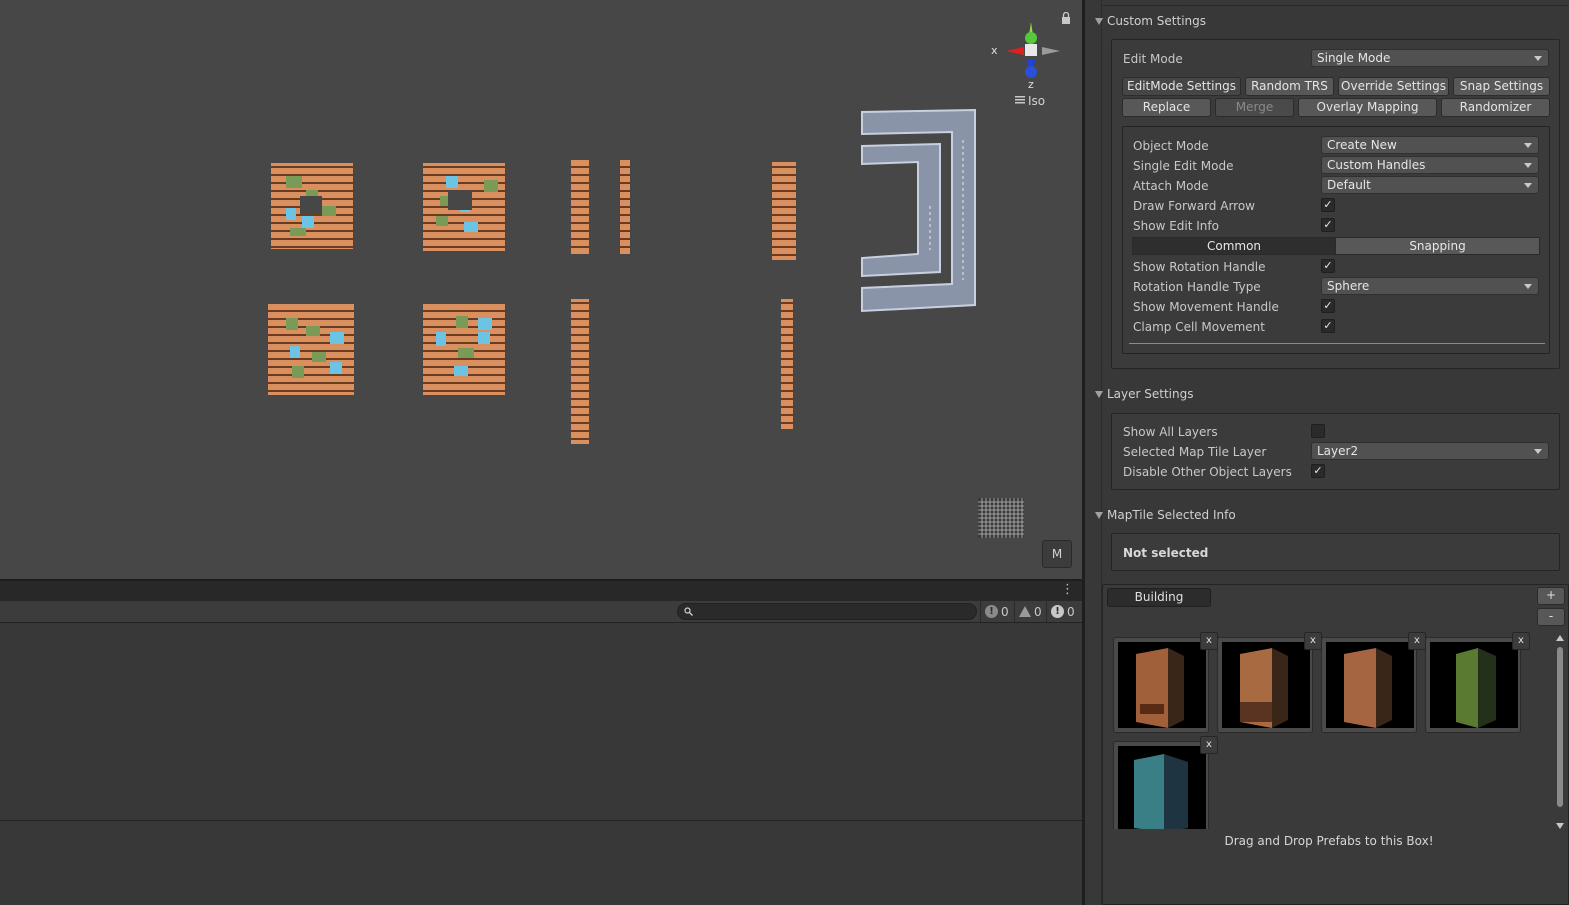  What do you see at coordinates (1001, 518) in the screenshot?
I see `grid-overlay-icon` at bounding box center [1001, 518].